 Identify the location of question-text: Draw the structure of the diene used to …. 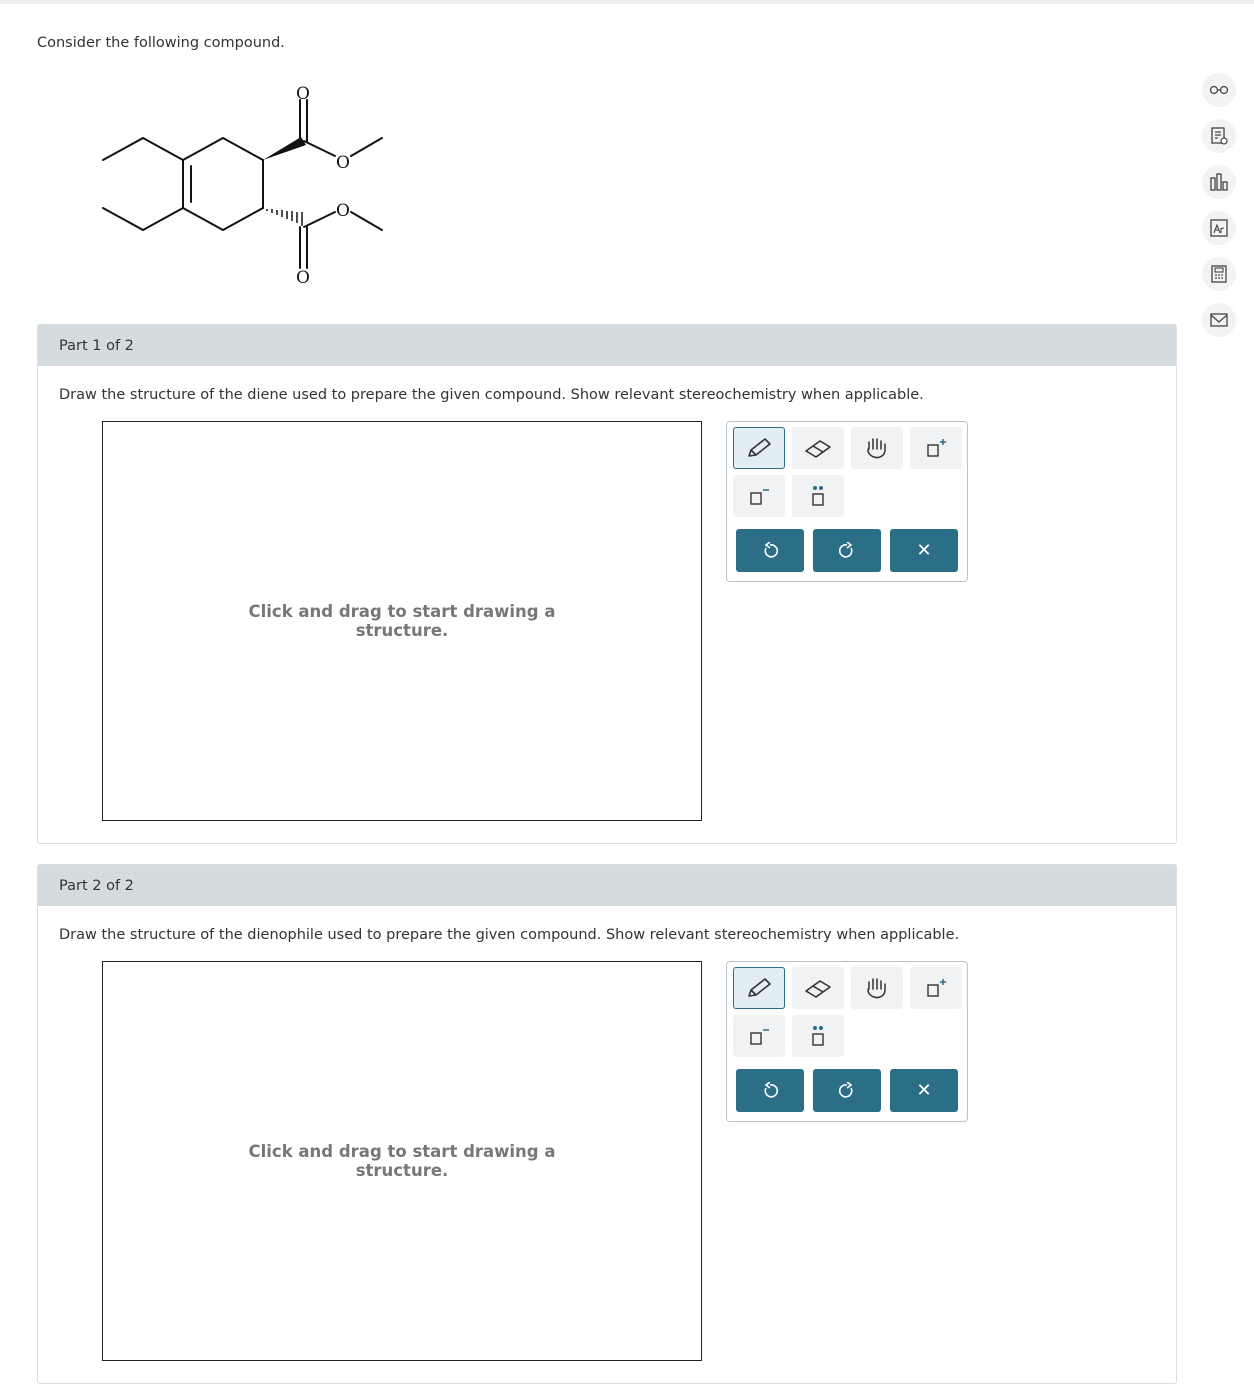
(491, 395).